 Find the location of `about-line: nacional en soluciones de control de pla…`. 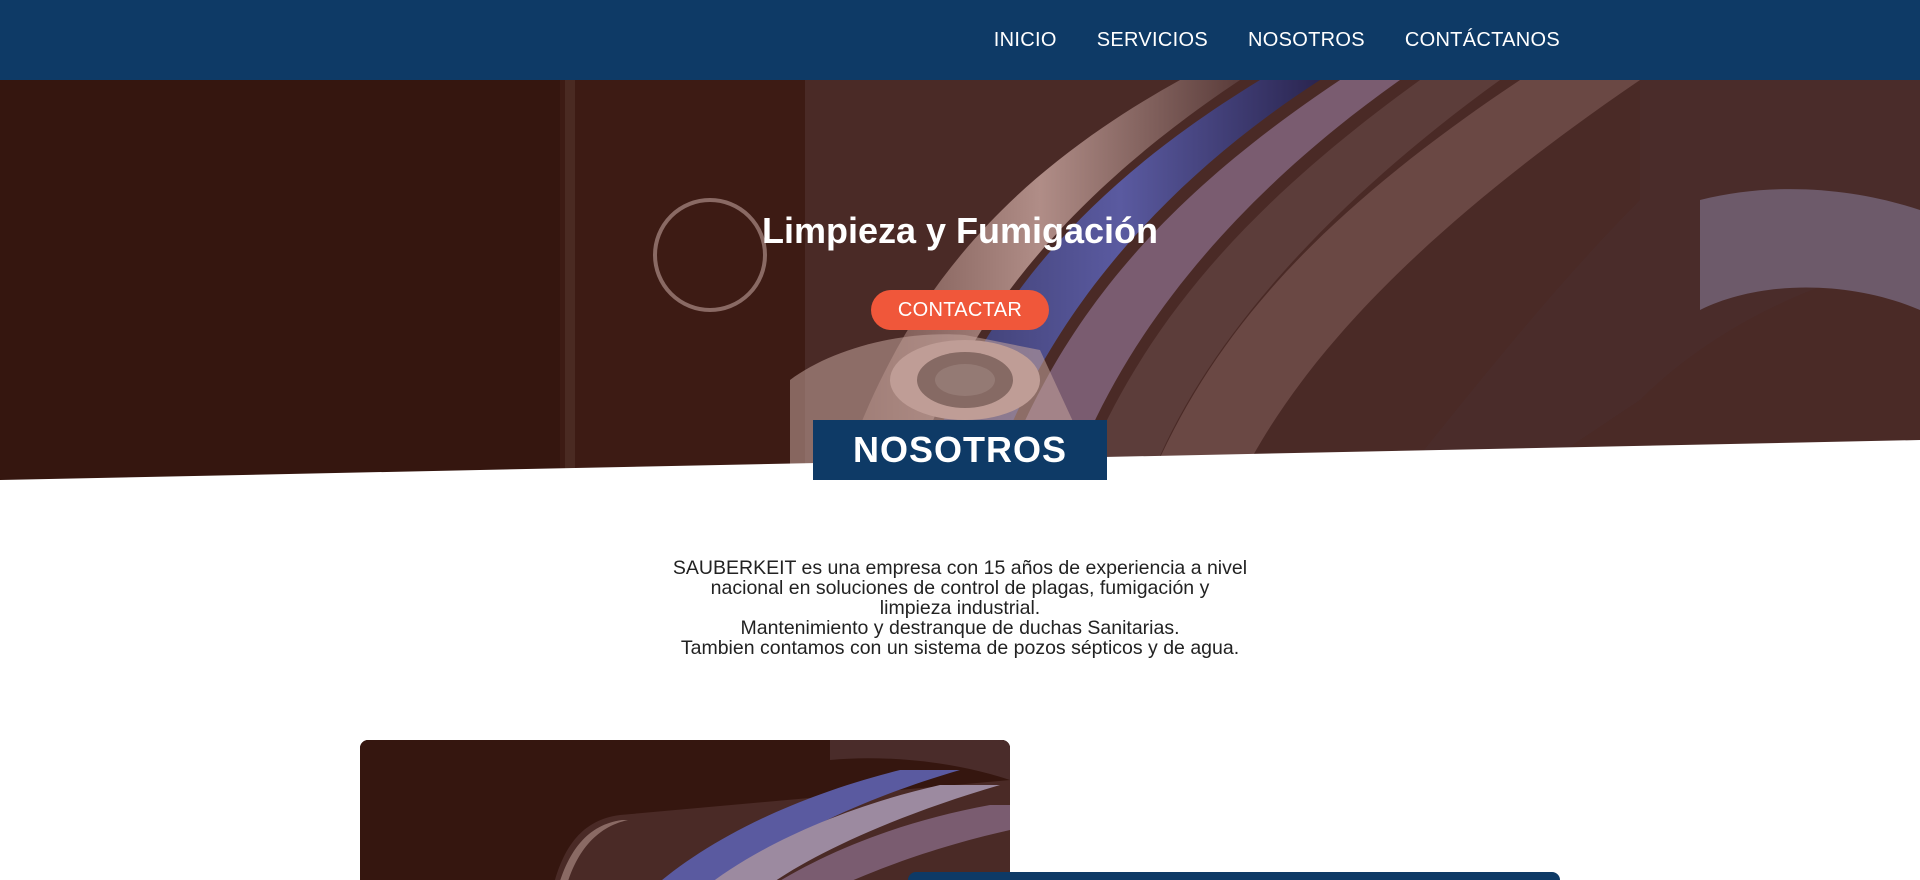

about-line: nacional en soluciones de control de pla… is located at coordinates (960, 588).